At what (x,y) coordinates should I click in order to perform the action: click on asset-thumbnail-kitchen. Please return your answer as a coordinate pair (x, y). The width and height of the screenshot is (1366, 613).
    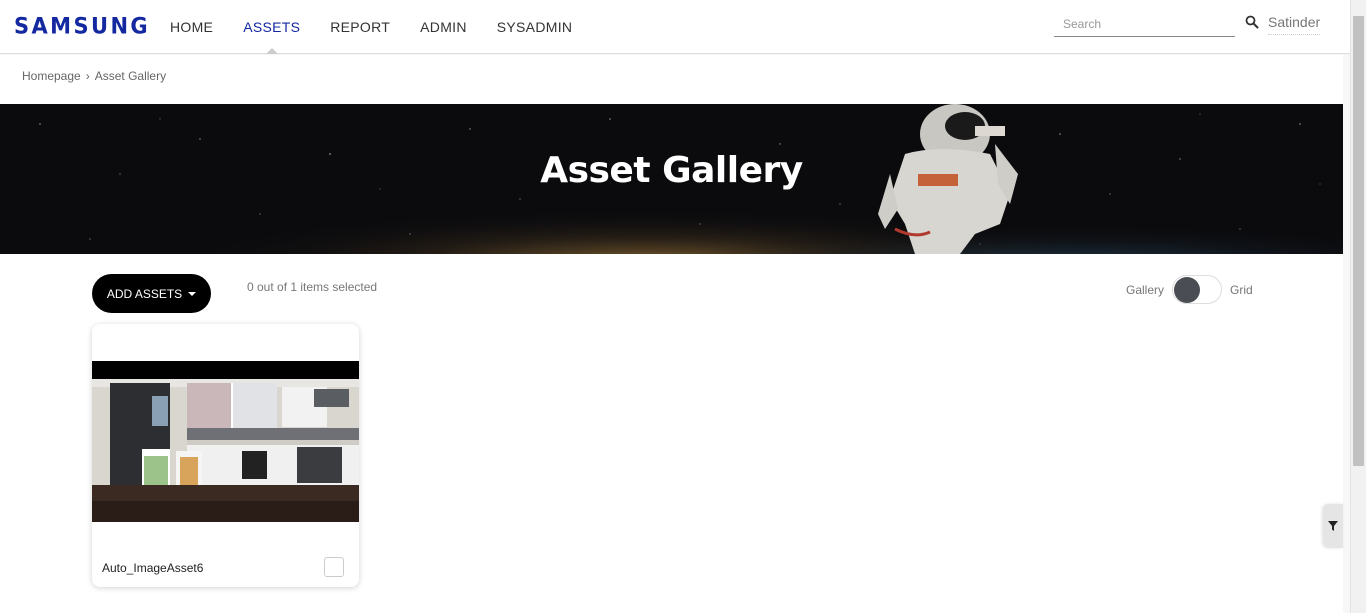
    Looking at the image, I should click on (225, 441).